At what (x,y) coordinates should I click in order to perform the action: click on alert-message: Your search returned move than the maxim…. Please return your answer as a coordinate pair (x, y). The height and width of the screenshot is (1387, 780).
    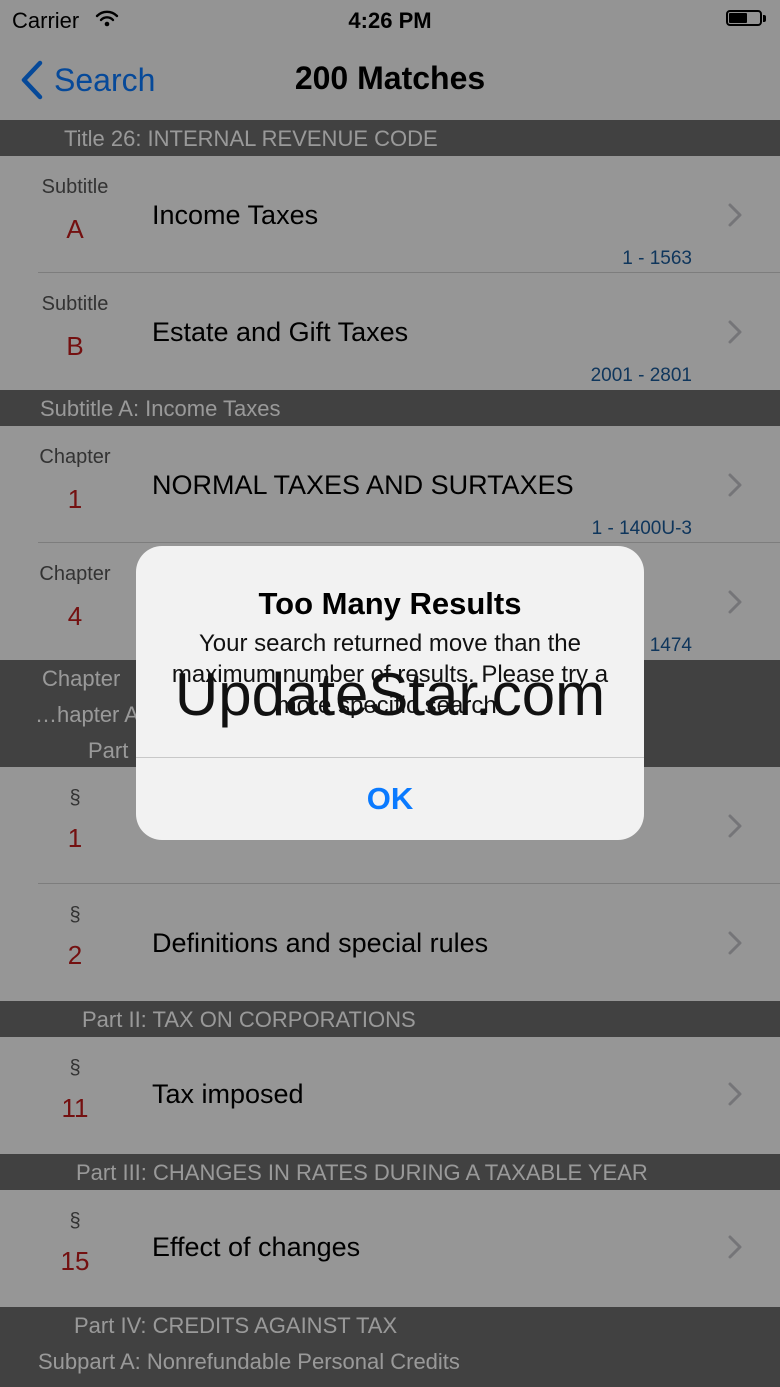
    Looking at the image, I should click on (390, 674).